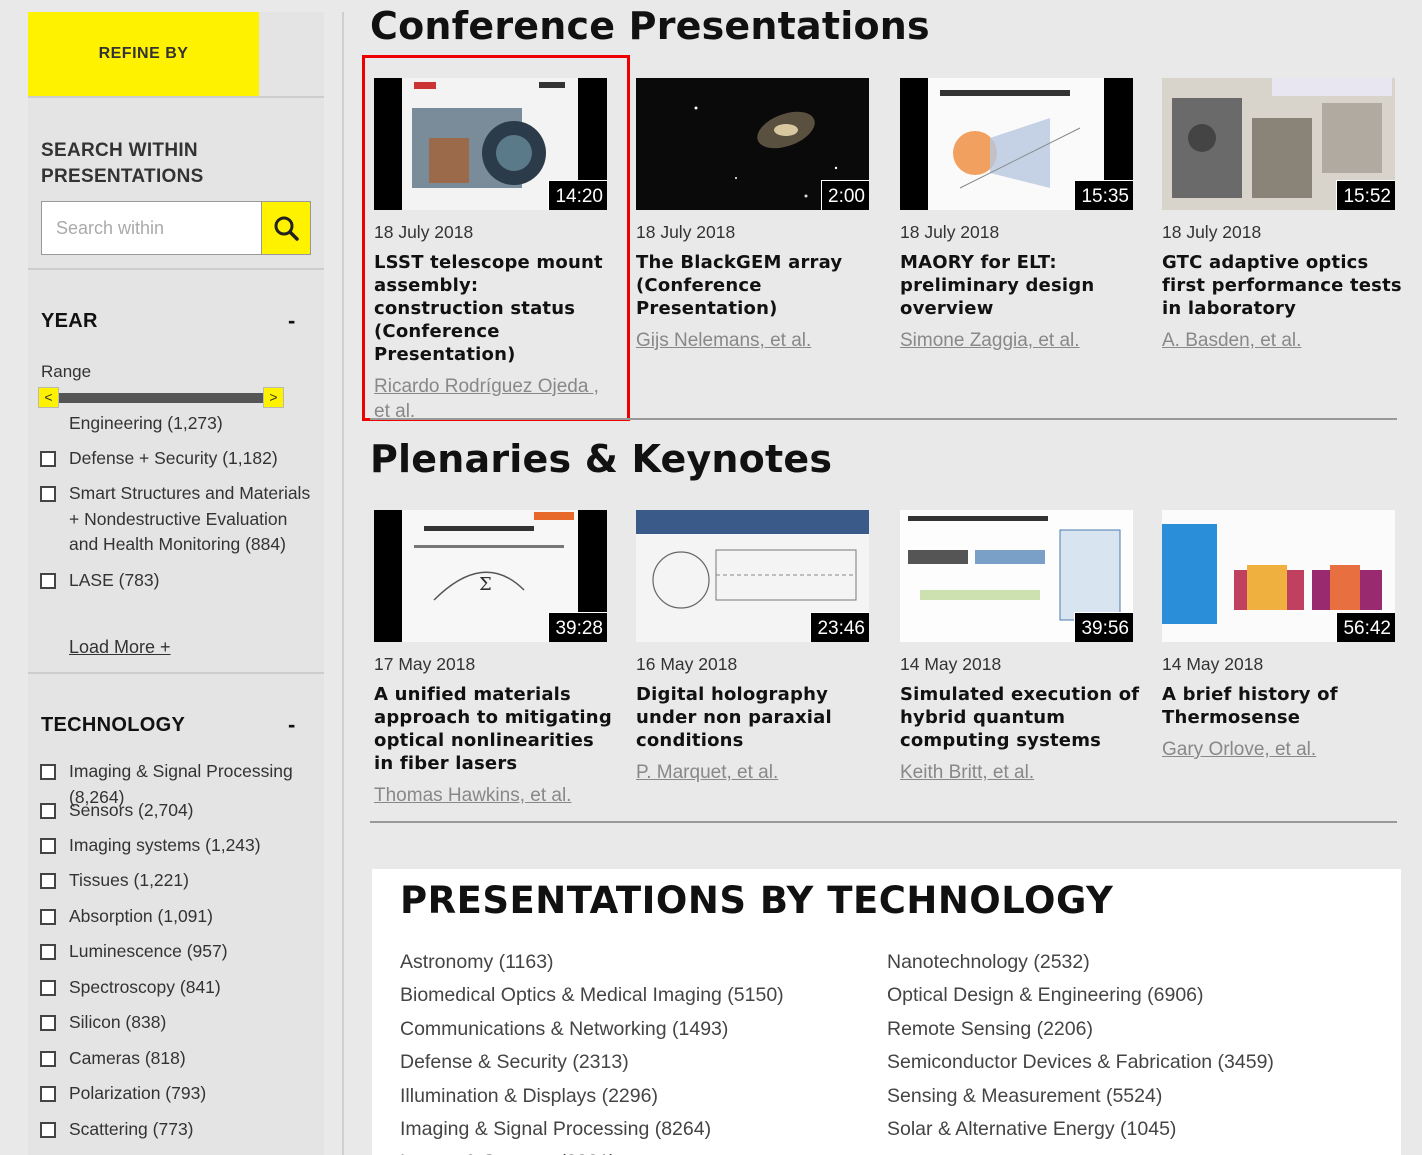  I want to click on facet-item: Imaging systems (1,243), so click(180, 846).